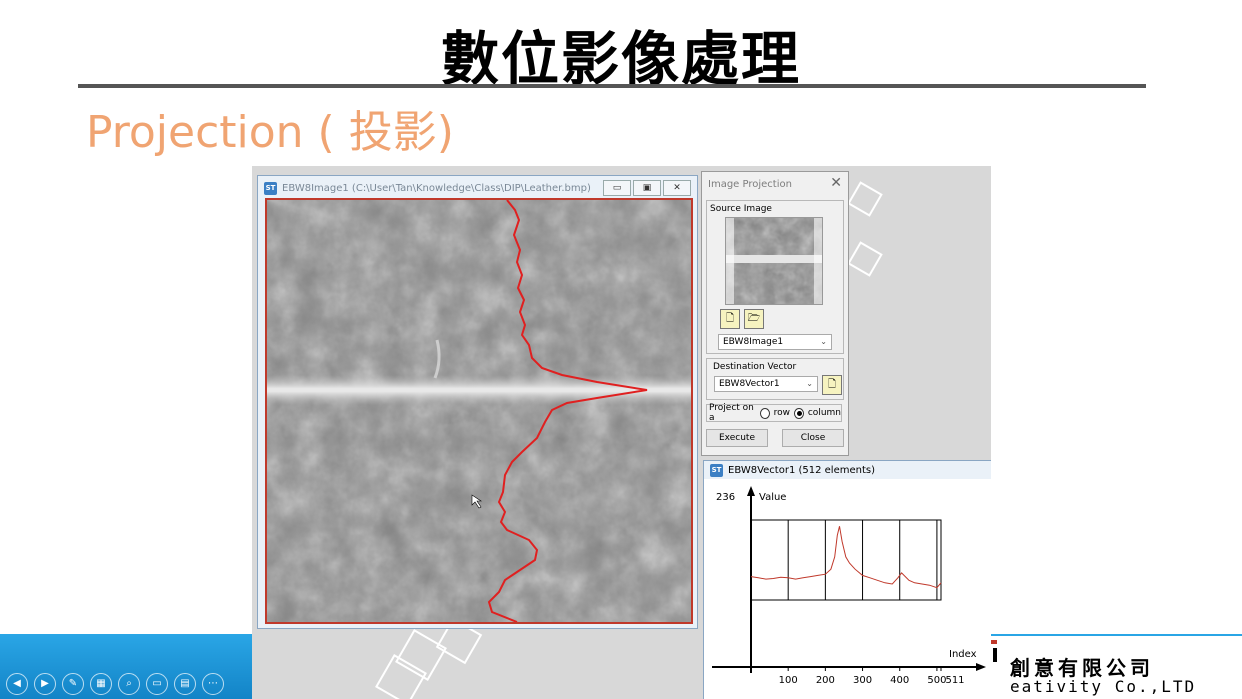 This screenshot has width=1242, height=699. Describe the element at coordinates (936, 680) in the screenshot. I see `x-tick-label: 500` at that location.